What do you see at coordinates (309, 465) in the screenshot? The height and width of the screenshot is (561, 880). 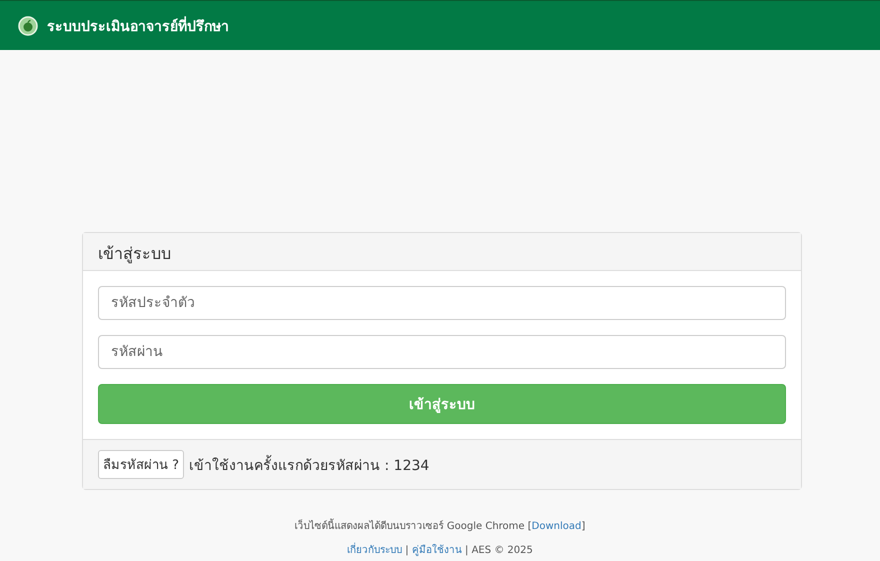 I see `hint-text: เข้าใช้งานครั้งแรกด้วยรหัสผ่าน : 1234` at bounding box center [309, 465].